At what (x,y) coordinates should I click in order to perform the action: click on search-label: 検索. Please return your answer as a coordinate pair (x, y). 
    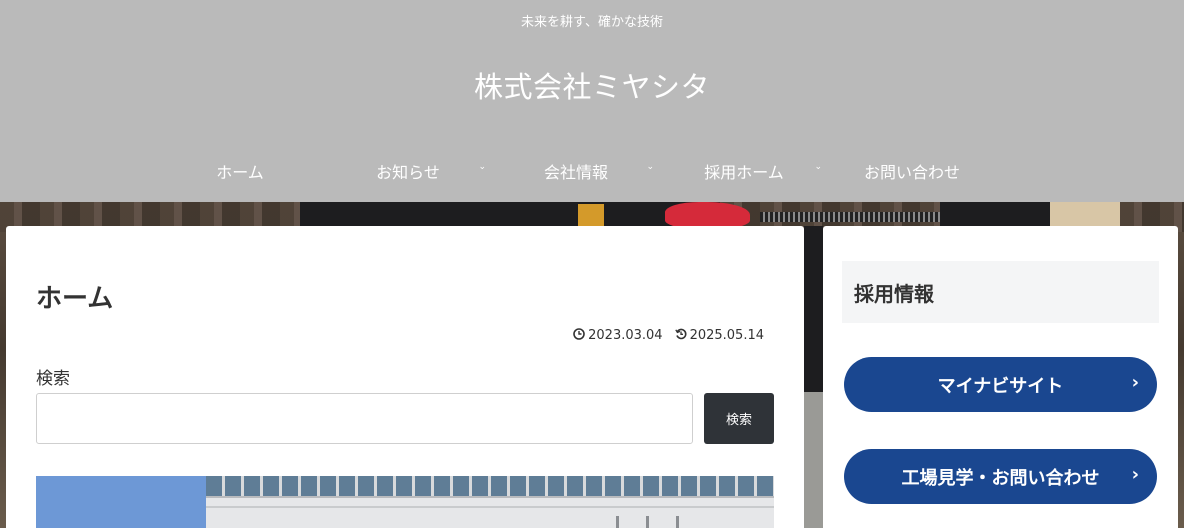
    Looking at the image, I should click on (53, 379).